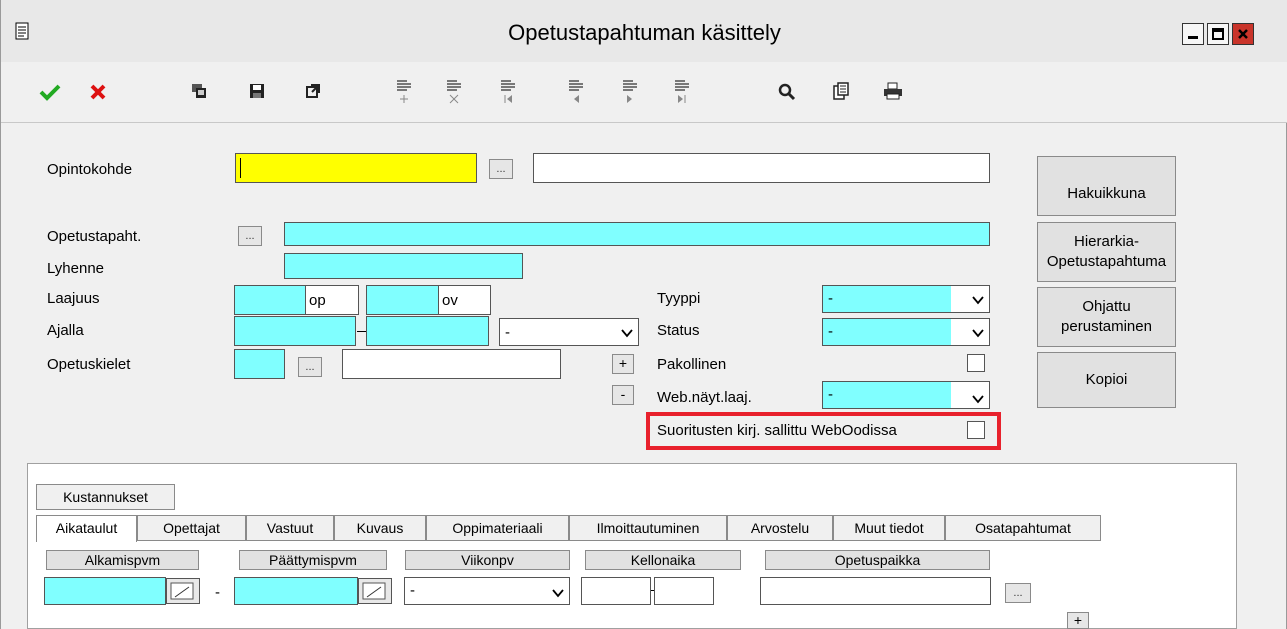  I want to click on tab-muut-tiedot: Muut tiedot, so click(889, 528).